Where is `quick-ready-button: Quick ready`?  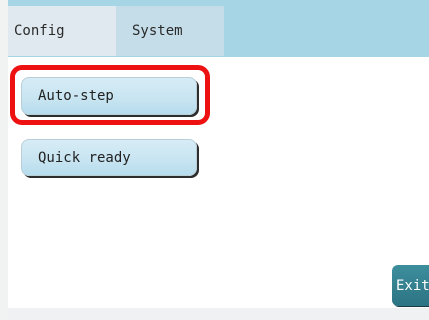
quick-ready-button: Quick ready is located at coordinates (109, 157).